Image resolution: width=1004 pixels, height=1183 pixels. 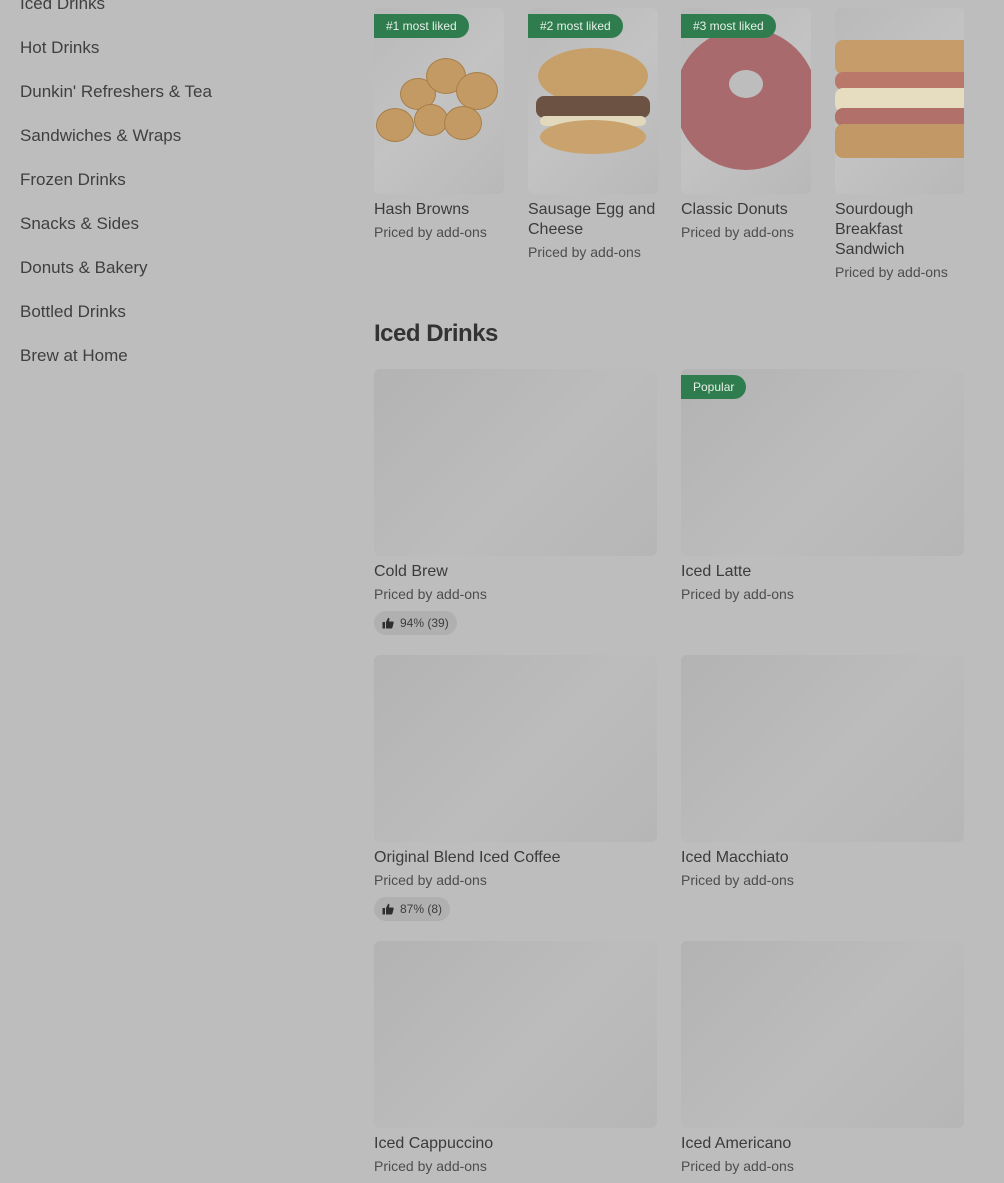 I want to click on item-title: Original Blend Iced Coffee, so click(x=467, y=857).